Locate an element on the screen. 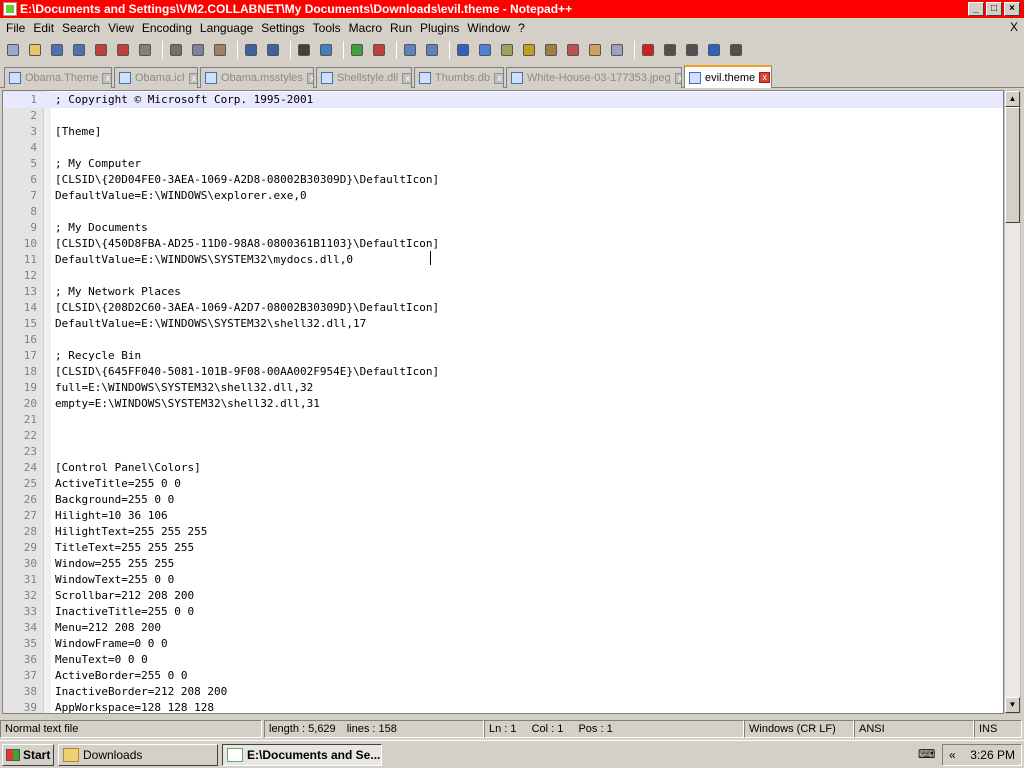 The width and height of the screenshot is (1024, 768). menu-macro: Macro is located at coordinates (365, 28).